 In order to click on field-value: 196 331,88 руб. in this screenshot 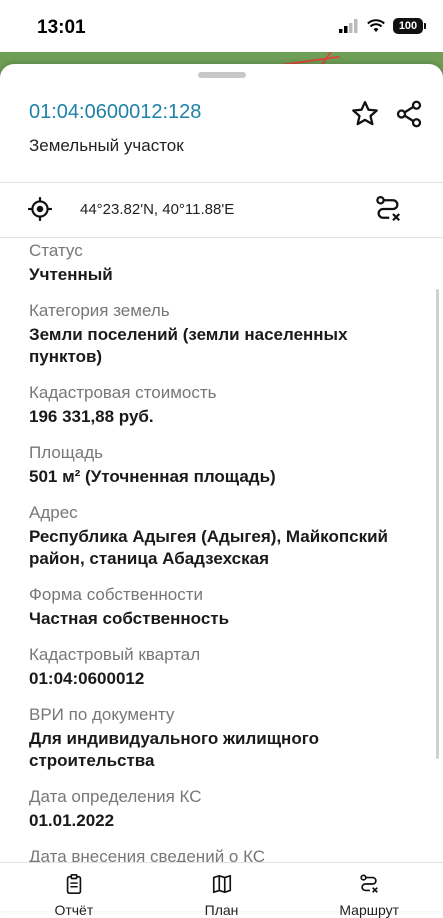, I will do `click(91, 416)`.